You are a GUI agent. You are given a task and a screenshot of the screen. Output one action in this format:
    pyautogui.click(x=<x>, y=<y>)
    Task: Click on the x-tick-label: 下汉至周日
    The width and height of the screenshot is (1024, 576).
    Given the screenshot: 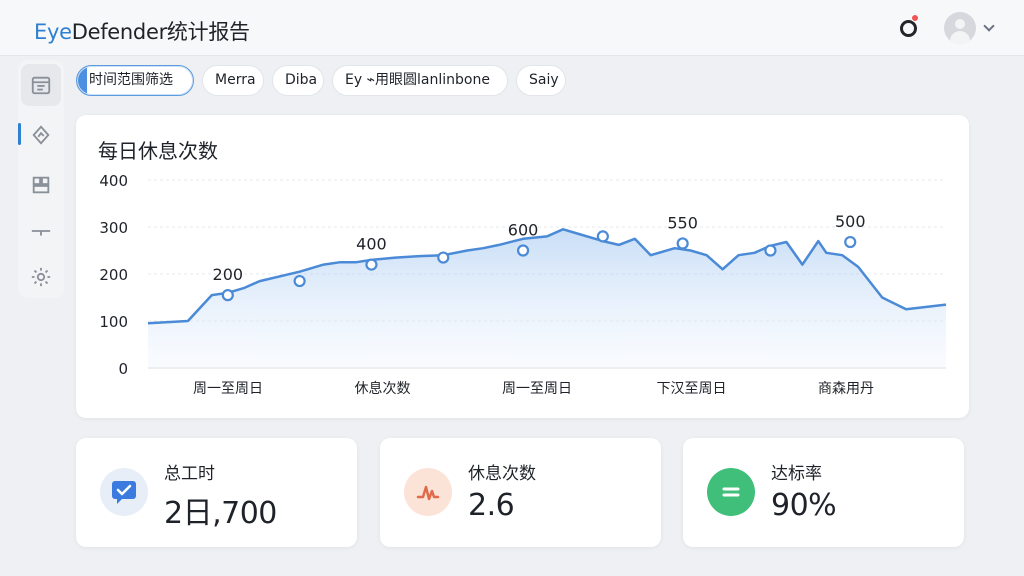 What is the action you would take?
    pyautogui.click(x=692, y=389)
    